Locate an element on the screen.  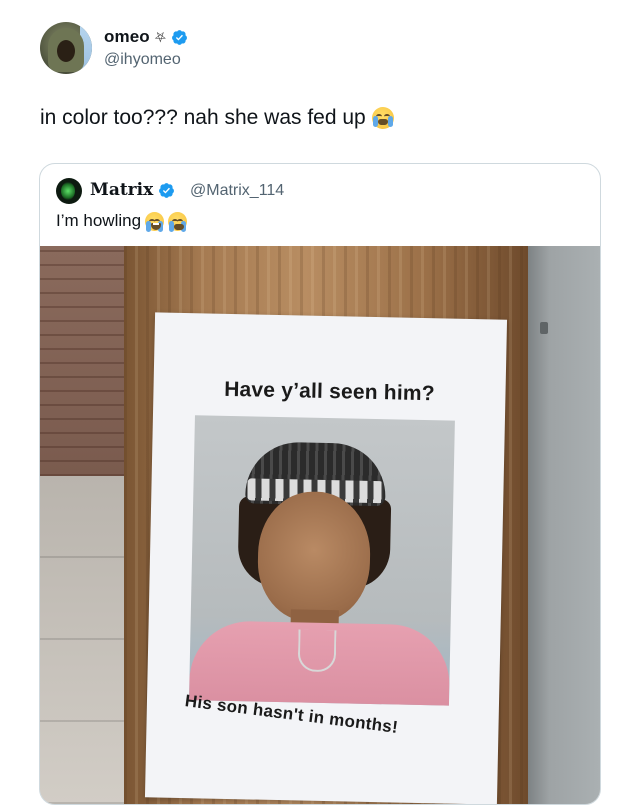
flyer-title: Have y’all seen him? is located at coordinates (329, 391).